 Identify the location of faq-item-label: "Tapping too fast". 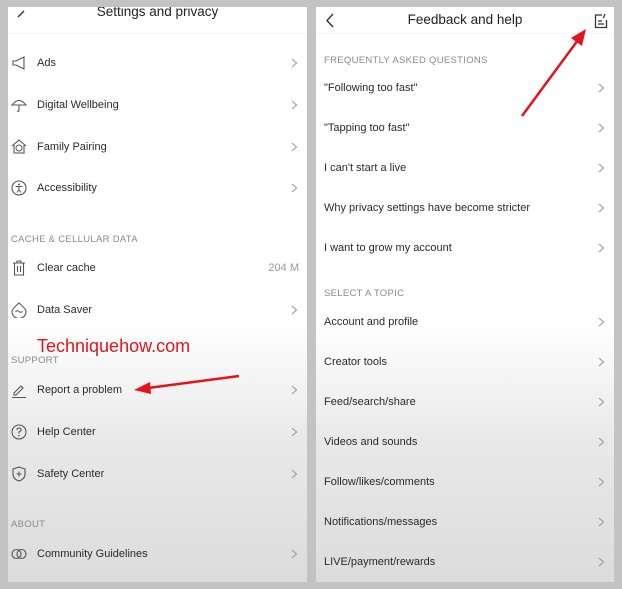
(367, 128).